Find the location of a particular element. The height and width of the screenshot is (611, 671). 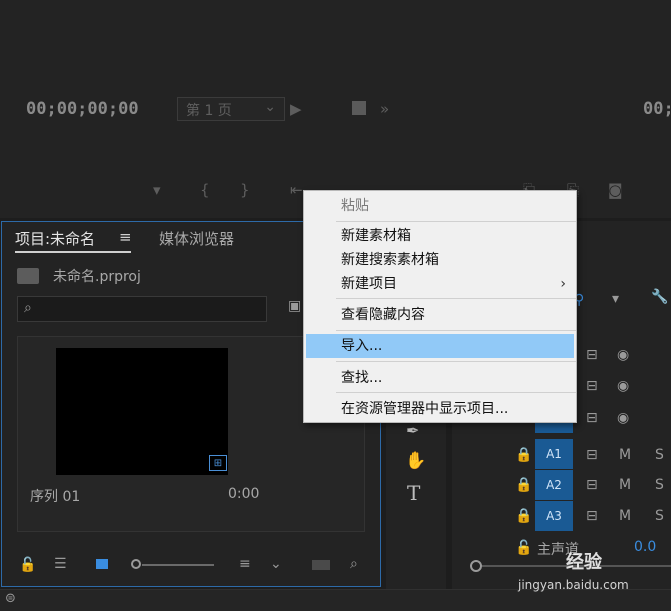

baidu-jingyan-logo: 经验 is located at coordinates (584, 562).